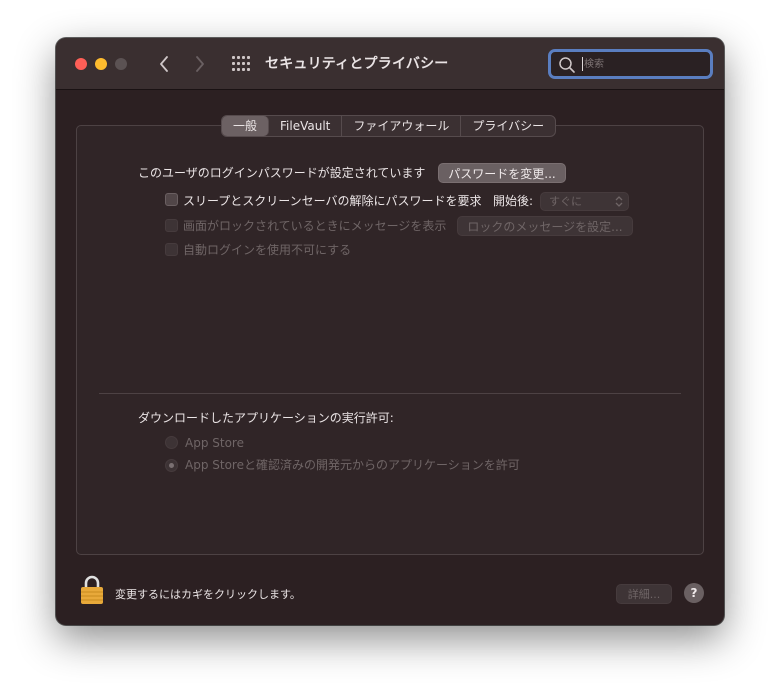 Image resolution: width=780 pixels, height=699 pixels. What do you see at coordinates (267, 250) in the screenshot?
I see `disable-auto-login-label: 自動ログインを使用不可にする` at bounding box center [267, 250].